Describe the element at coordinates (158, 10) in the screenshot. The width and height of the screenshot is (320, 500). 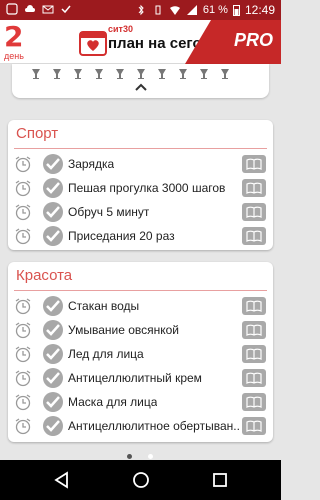
I see `vibrate-icon` at that location.